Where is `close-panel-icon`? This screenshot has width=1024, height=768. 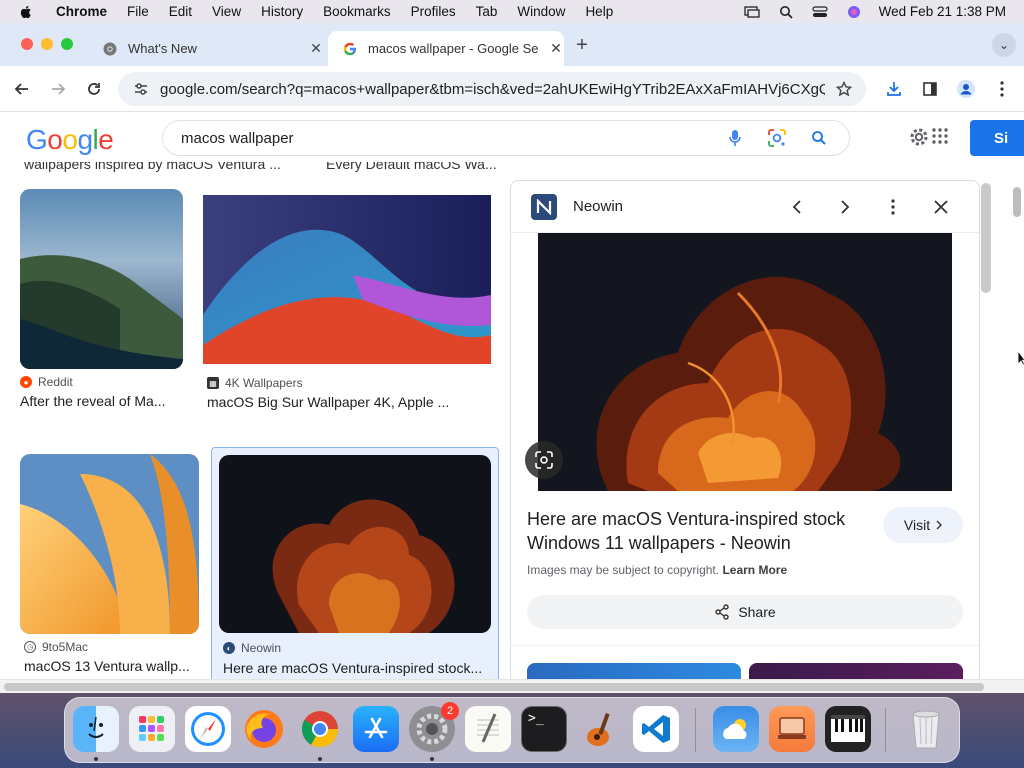 close-panel-icon is located at coordinates (941, 207).